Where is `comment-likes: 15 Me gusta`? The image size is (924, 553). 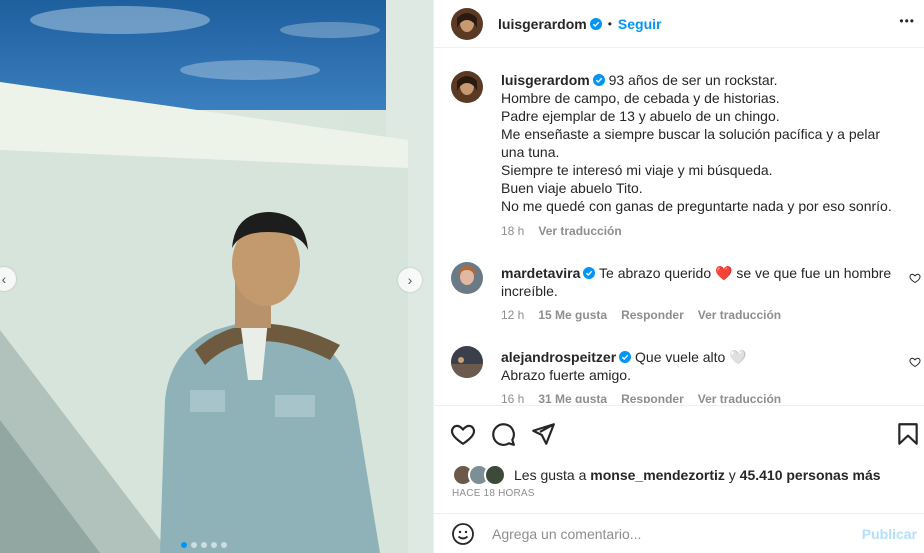 comment-likes: 15 Me gusta is located at coordinates (572, 315).